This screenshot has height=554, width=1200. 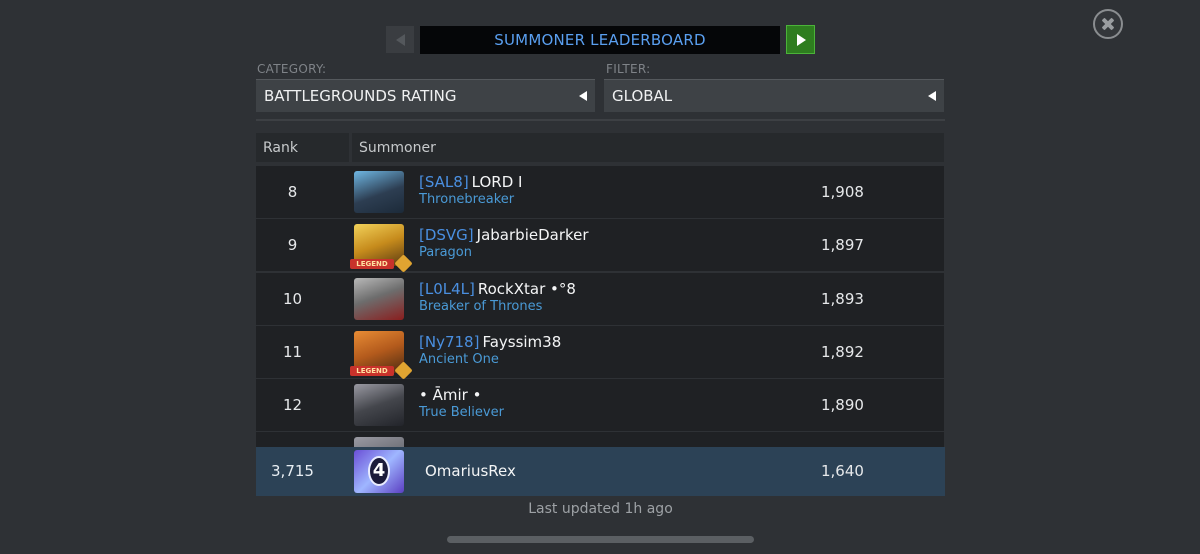 I want to click on fantastic-four-icon: 4, so click(x=379, y=471).